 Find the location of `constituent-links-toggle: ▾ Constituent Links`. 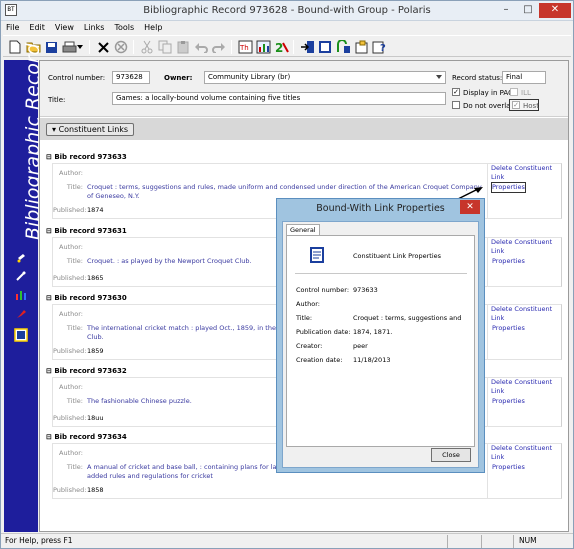

constituent-links-toggle: ▾ Constituent Links is located at coordinates (90, 129).